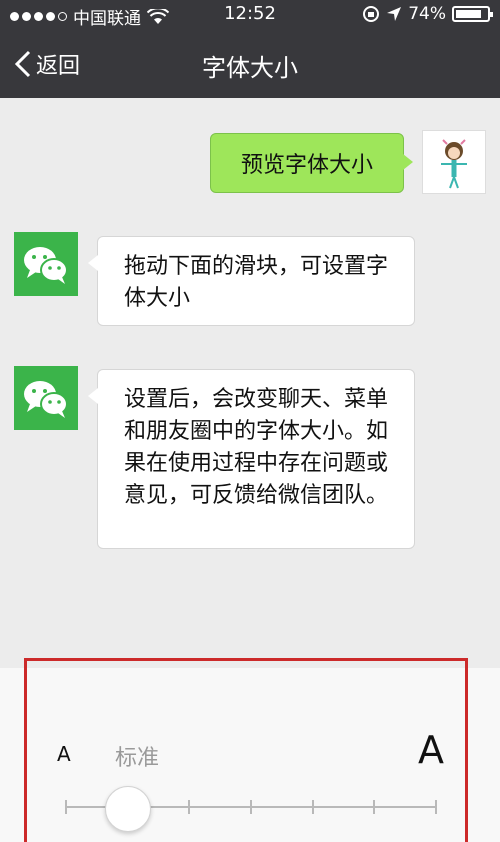  Describe the element at coordinates (250, 68) in the screenshot. I see `page-title: 字体大小` at that location.